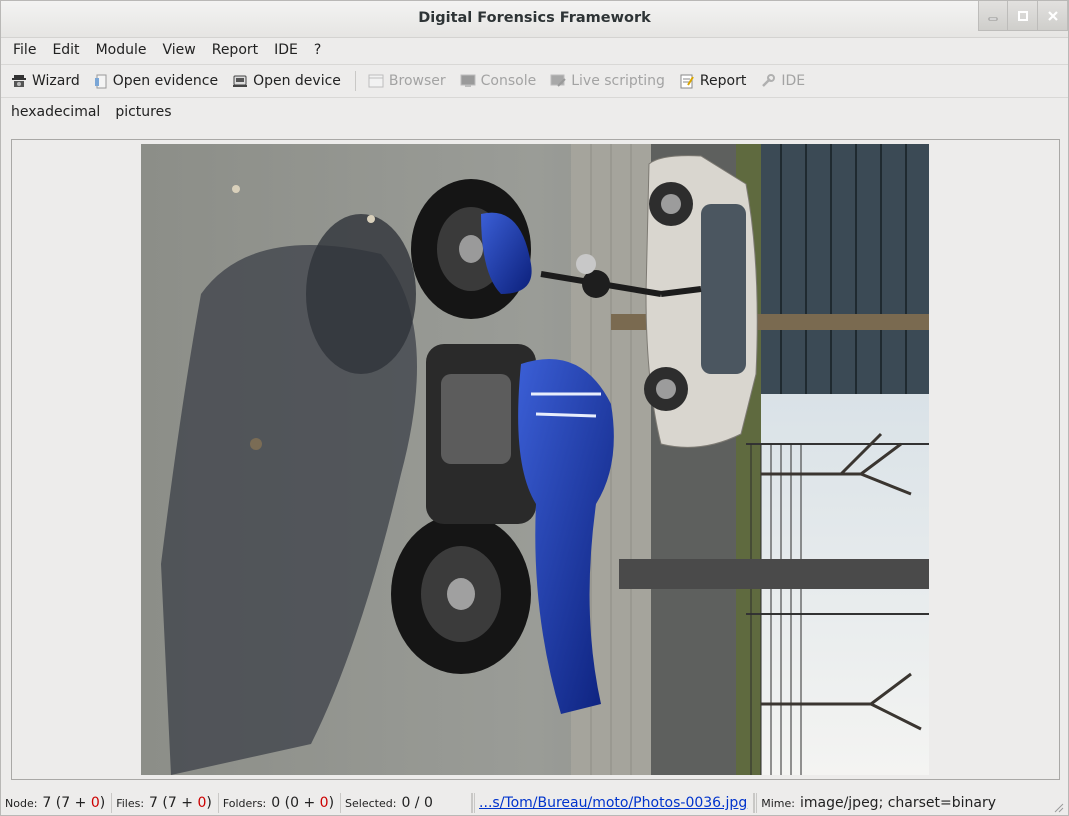  Describe the element at coordinates (143, 112) in the screenshot. I see `tab-pictures: pictures` at that location.